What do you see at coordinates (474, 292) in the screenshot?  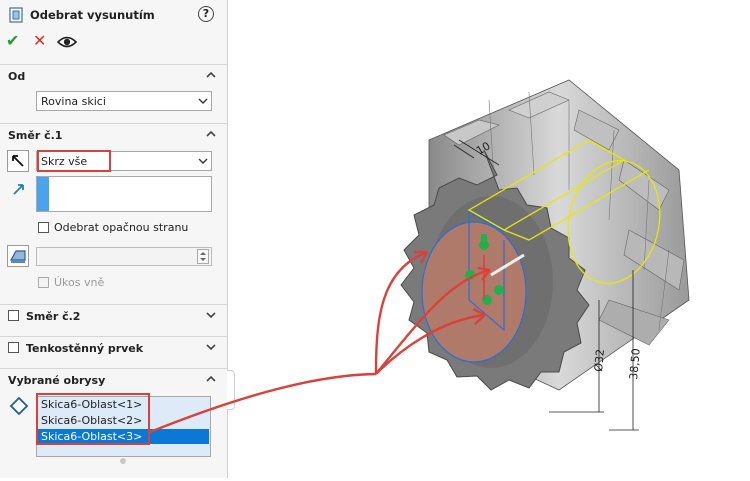 I see `selected-profile-region` at bounding box center [474, 292].